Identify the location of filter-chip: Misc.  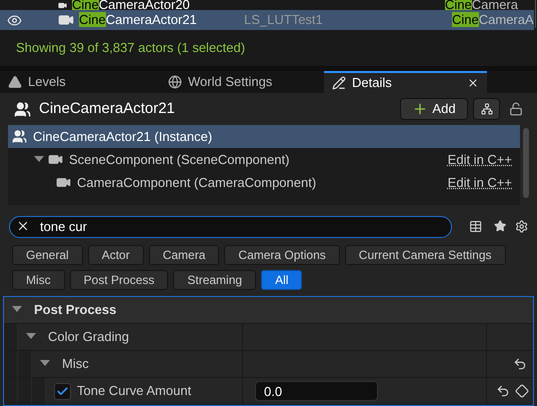
(38, 280).